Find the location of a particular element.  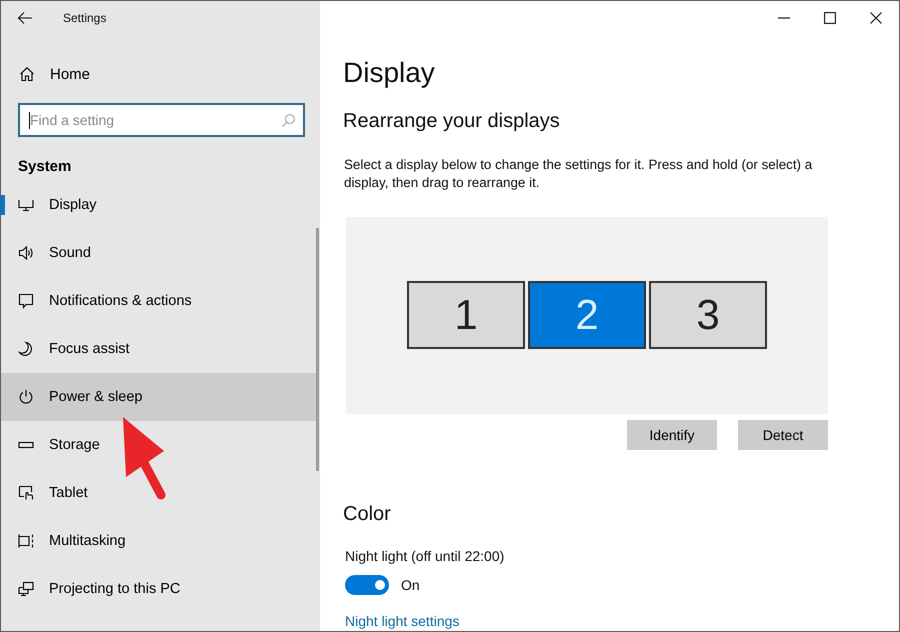

sidebar-item: Tablet is located at coordinates (160, 493).